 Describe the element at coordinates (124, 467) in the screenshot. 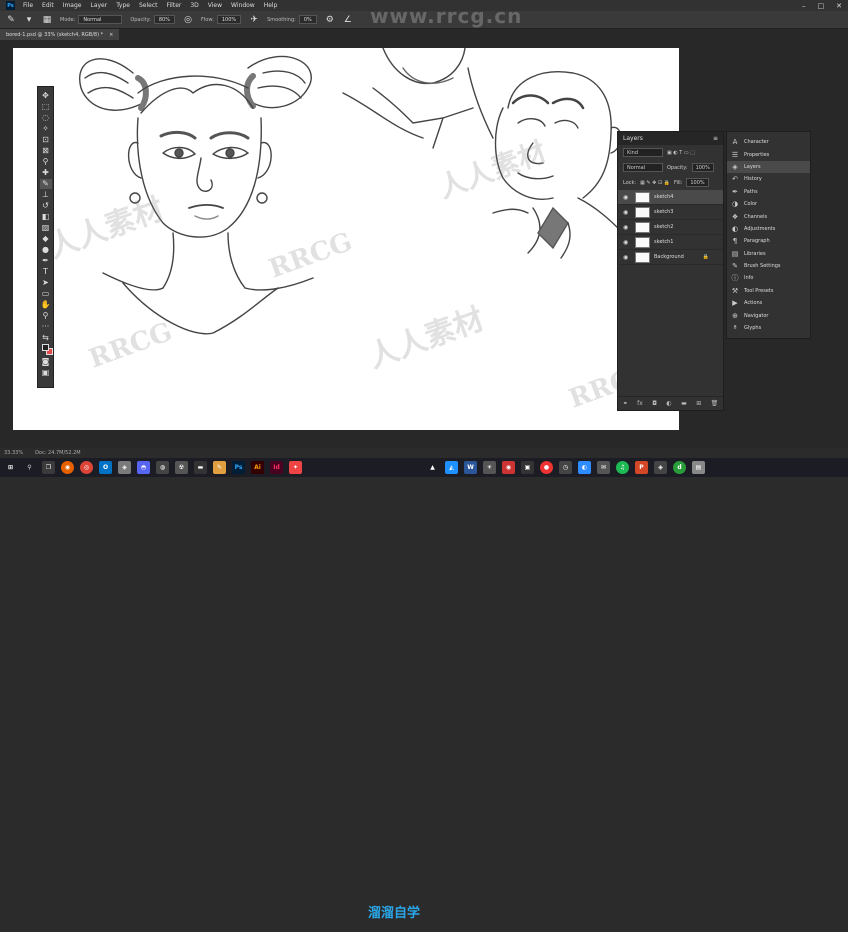

I see `app-icon: ◈` at that location.